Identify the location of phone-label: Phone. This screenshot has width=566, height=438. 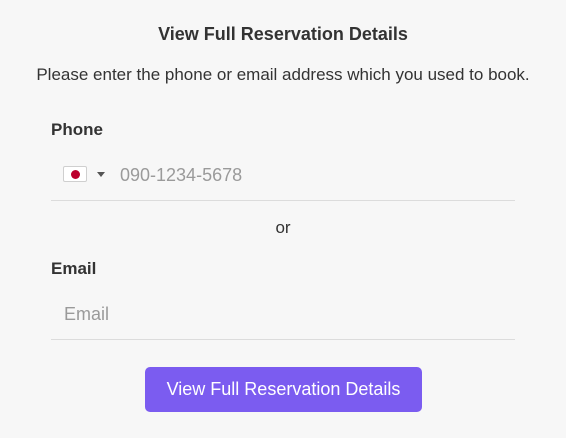
(77, 129).